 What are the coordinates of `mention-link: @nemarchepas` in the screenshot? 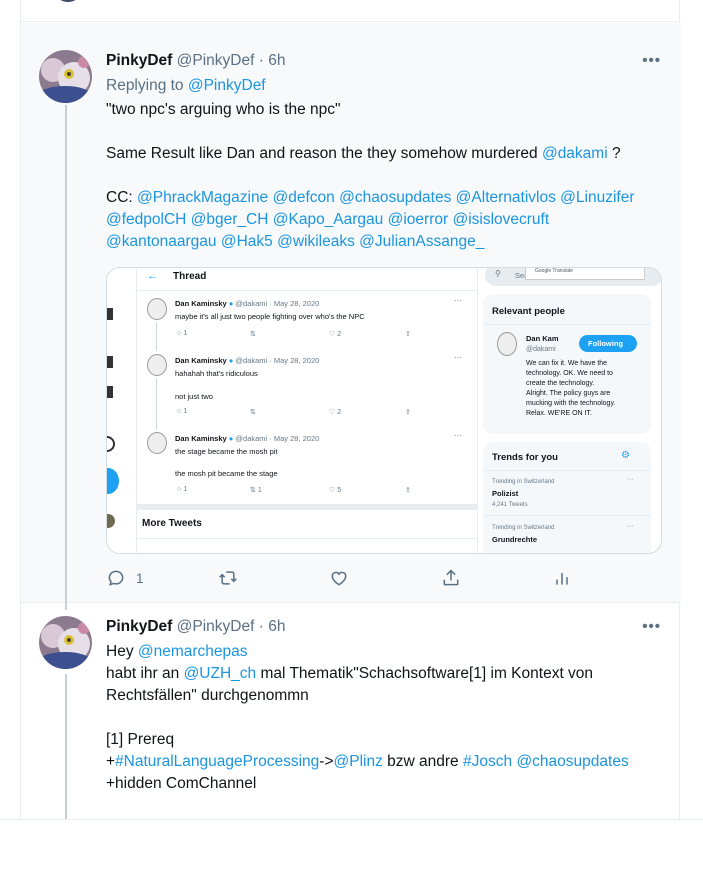 It's located at (193, 651).